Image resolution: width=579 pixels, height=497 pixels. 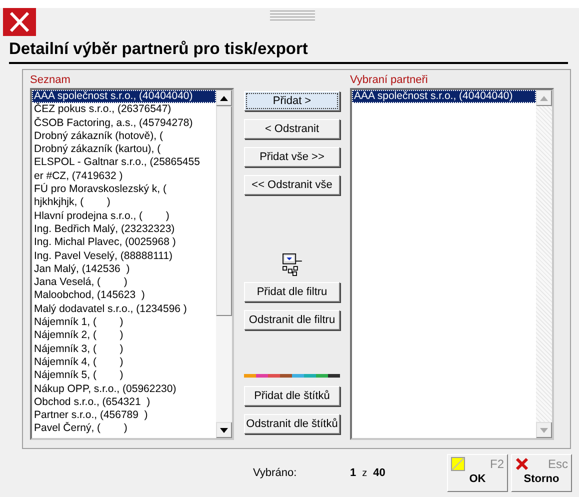 What do you see at coordinates (124, 349) in the screenshot?
I see `list-item: Nájemník 3, ( )` at bounding box center [124, 349].